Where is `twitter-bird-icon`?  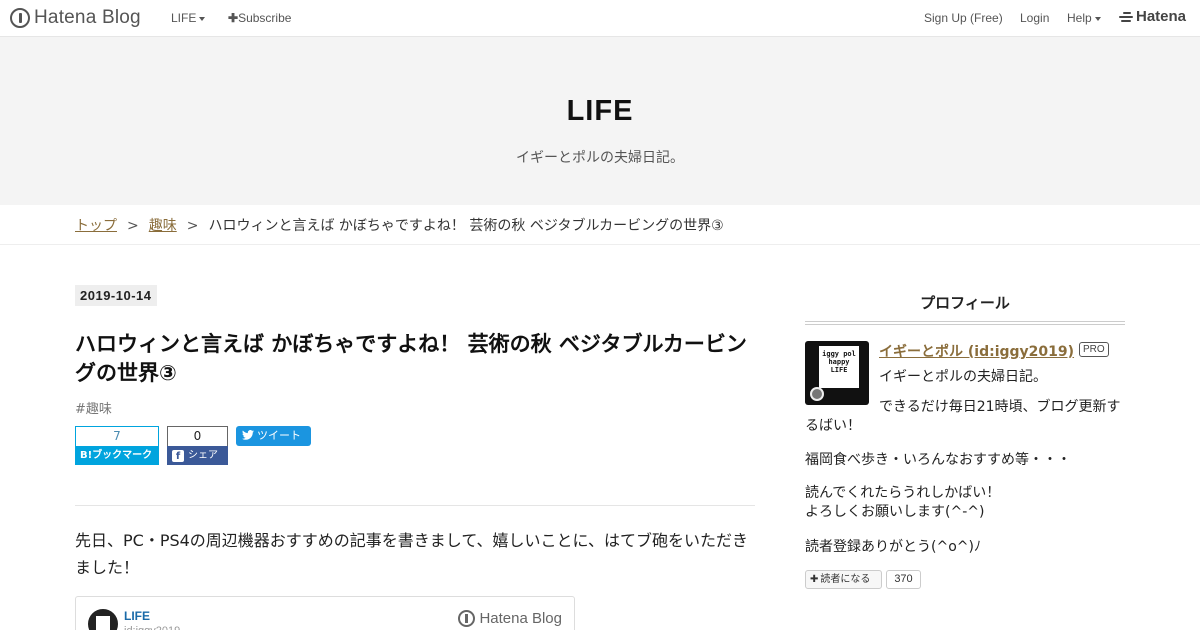
twitter-bird-icon is located at coordinates (248, 435).